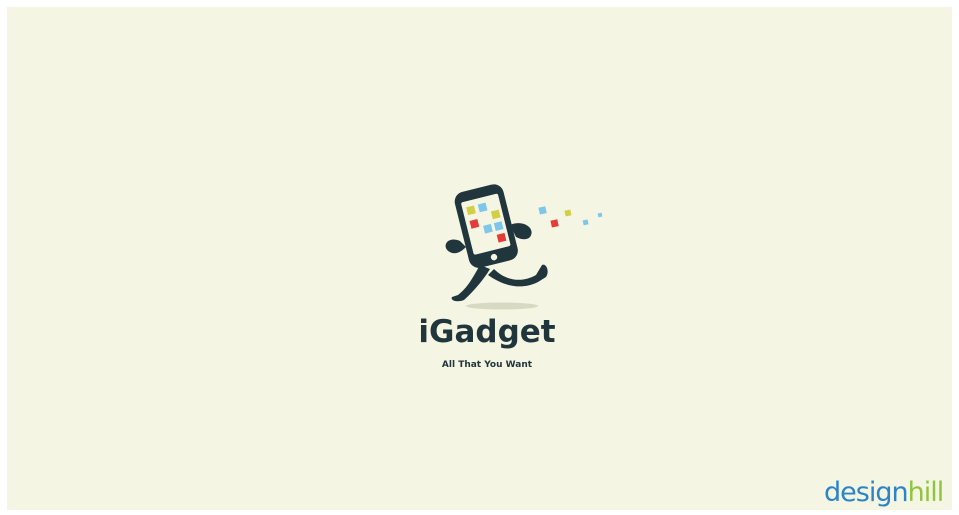 This screenshot has width=959, height=515. What do you see at coordinates (486, 226) in the screenshot?
I see `phone-body` at bounding box center [486, 226].